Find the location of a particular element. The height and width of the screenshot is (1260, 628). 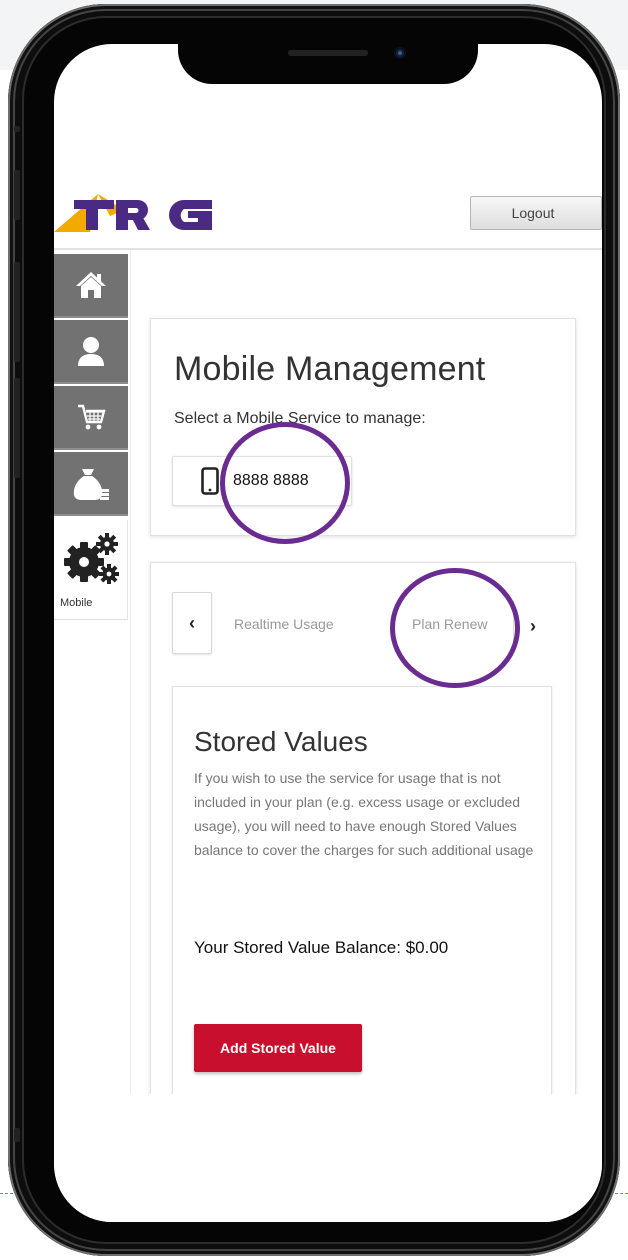

phone-notch is located at coordinates (328, 64).